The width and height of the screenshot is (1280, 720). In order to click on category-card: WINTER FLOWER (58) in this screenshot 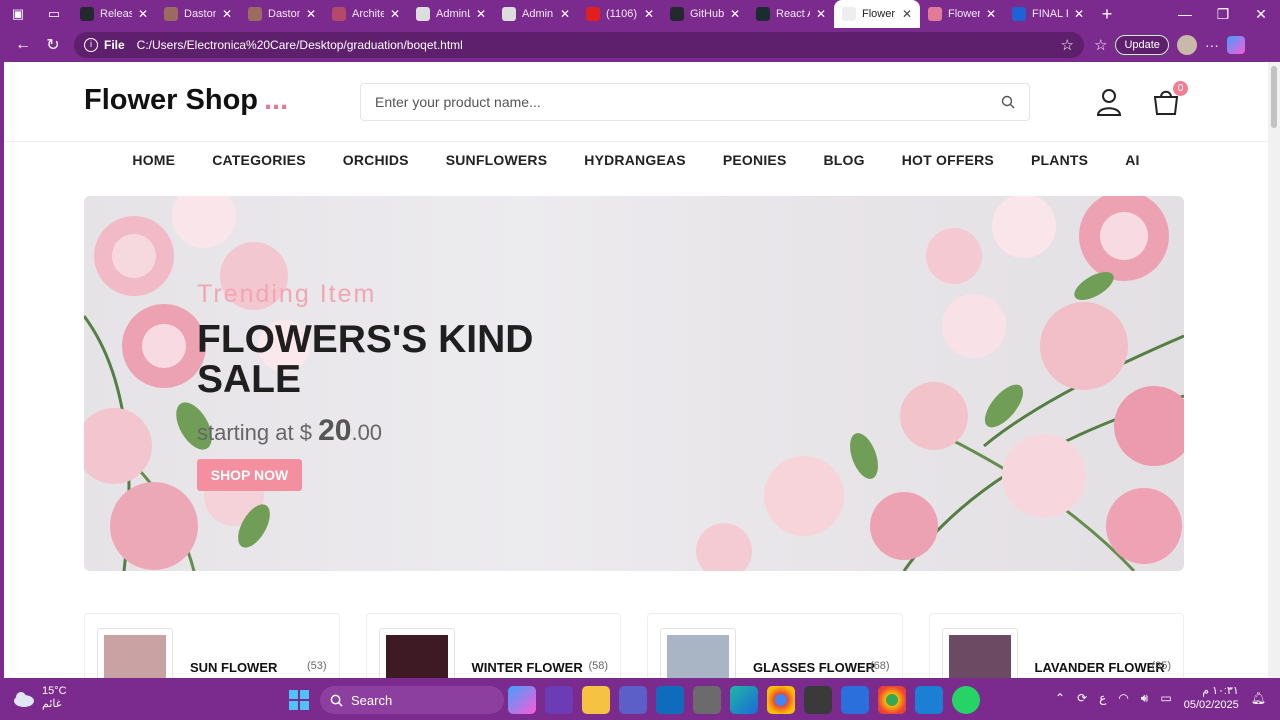, I will do `click(493, 645)`.